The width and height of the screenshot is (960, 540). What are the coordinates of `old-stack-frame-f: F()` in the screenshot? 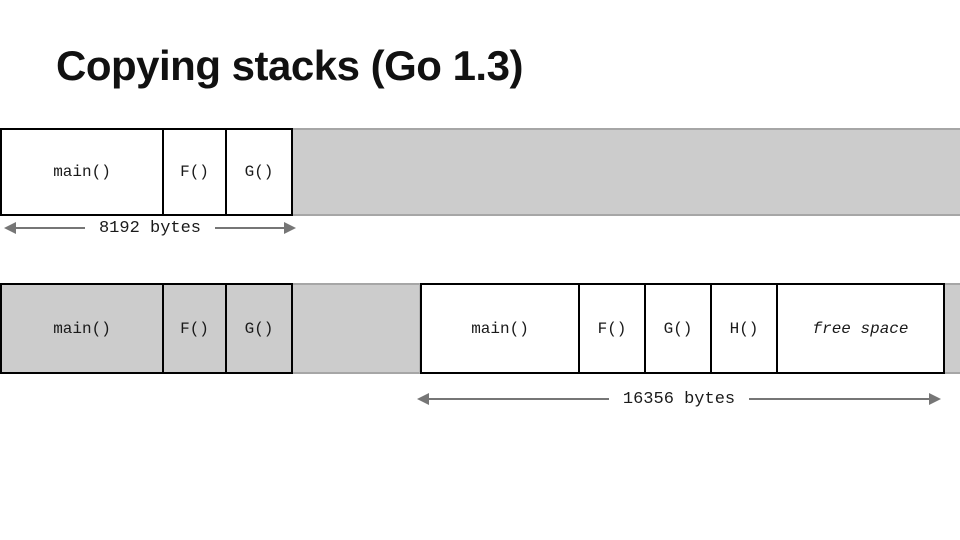 It's located at (195, 172).